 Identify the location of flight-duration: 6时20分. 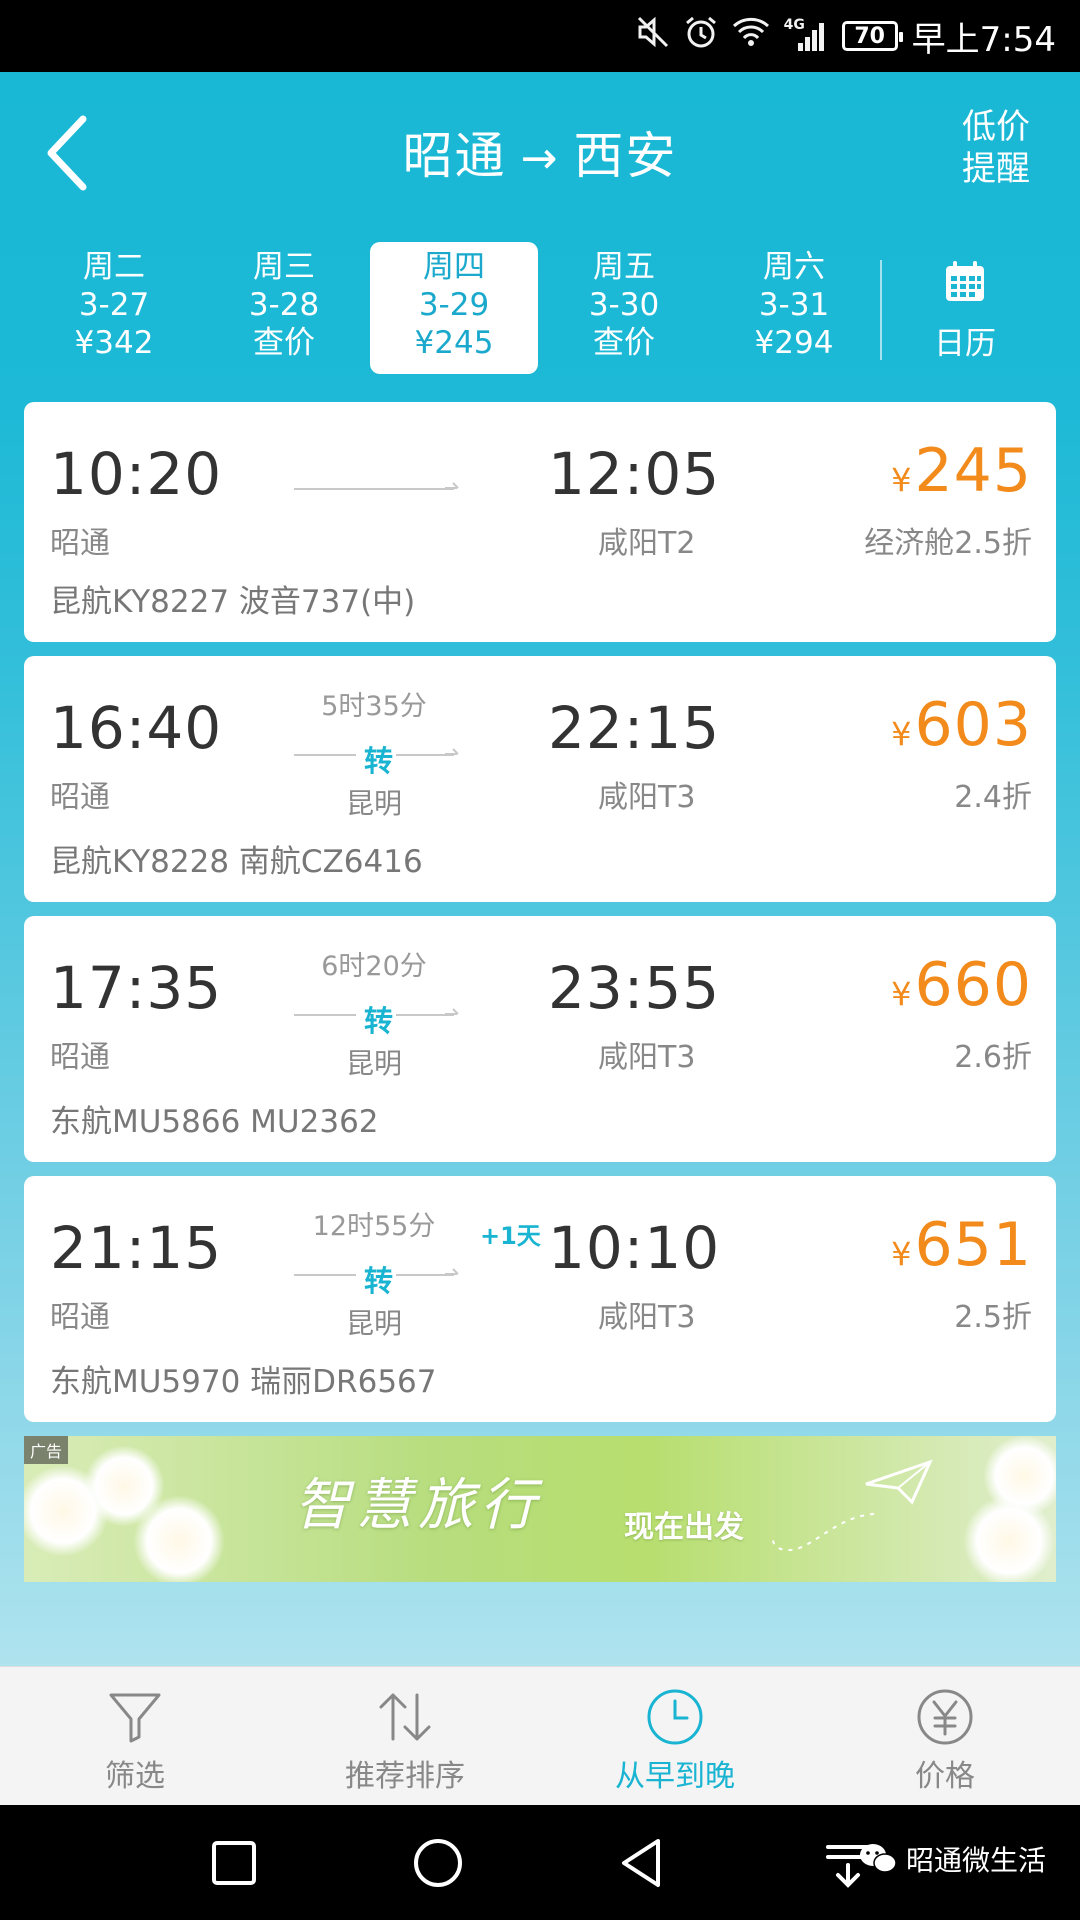
(374, 966).